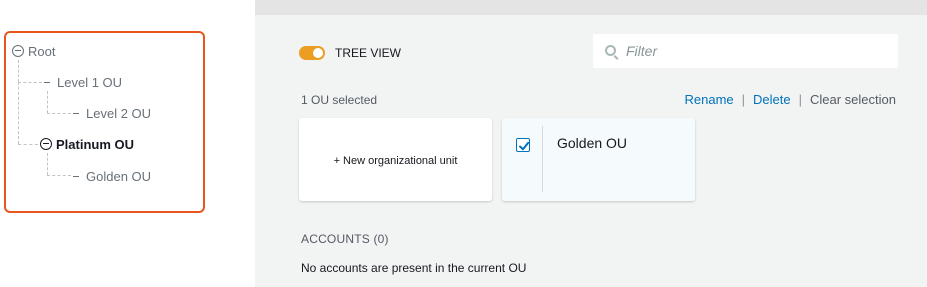 The width and height of the screenshot is (927, 287). I want to click on tree-node-golden: Golden OU, so click(112, 177).